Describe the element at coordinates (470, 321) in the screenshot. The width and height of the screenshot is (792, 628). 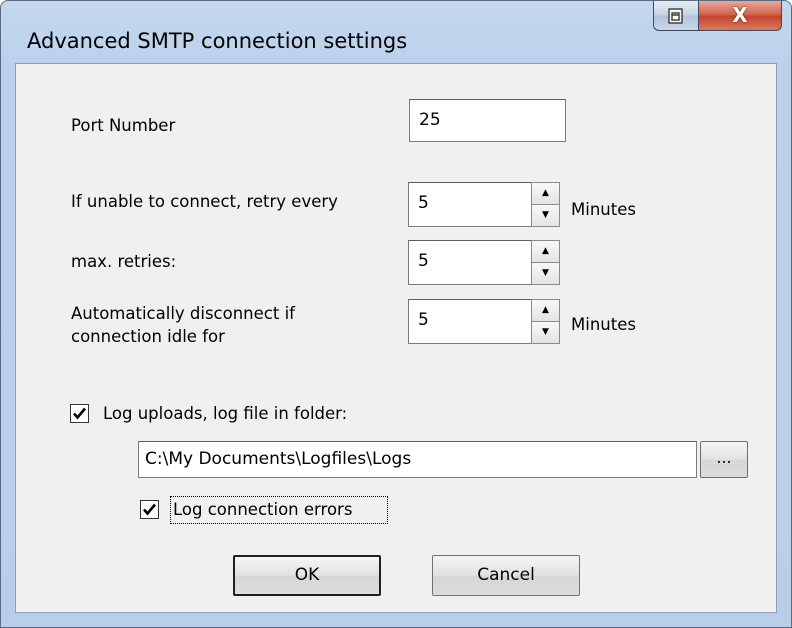
I see `idle-disconnect-input: 5` at that location.